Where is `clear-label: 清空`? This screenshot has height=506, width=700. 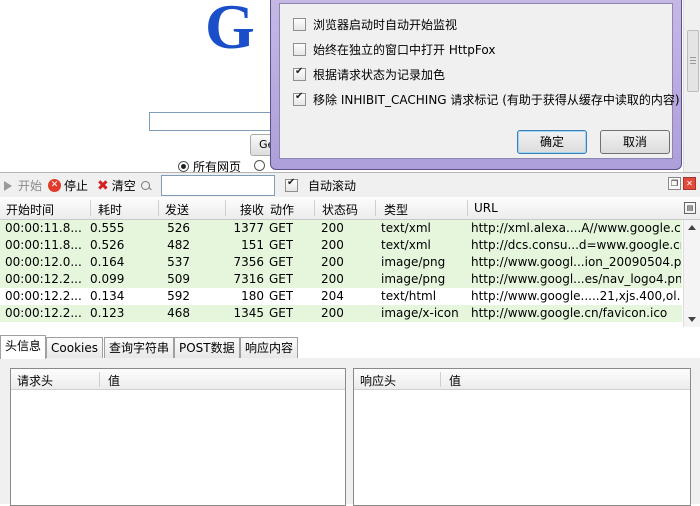
clear-label: 清空 is located at coordinates (123, 186).